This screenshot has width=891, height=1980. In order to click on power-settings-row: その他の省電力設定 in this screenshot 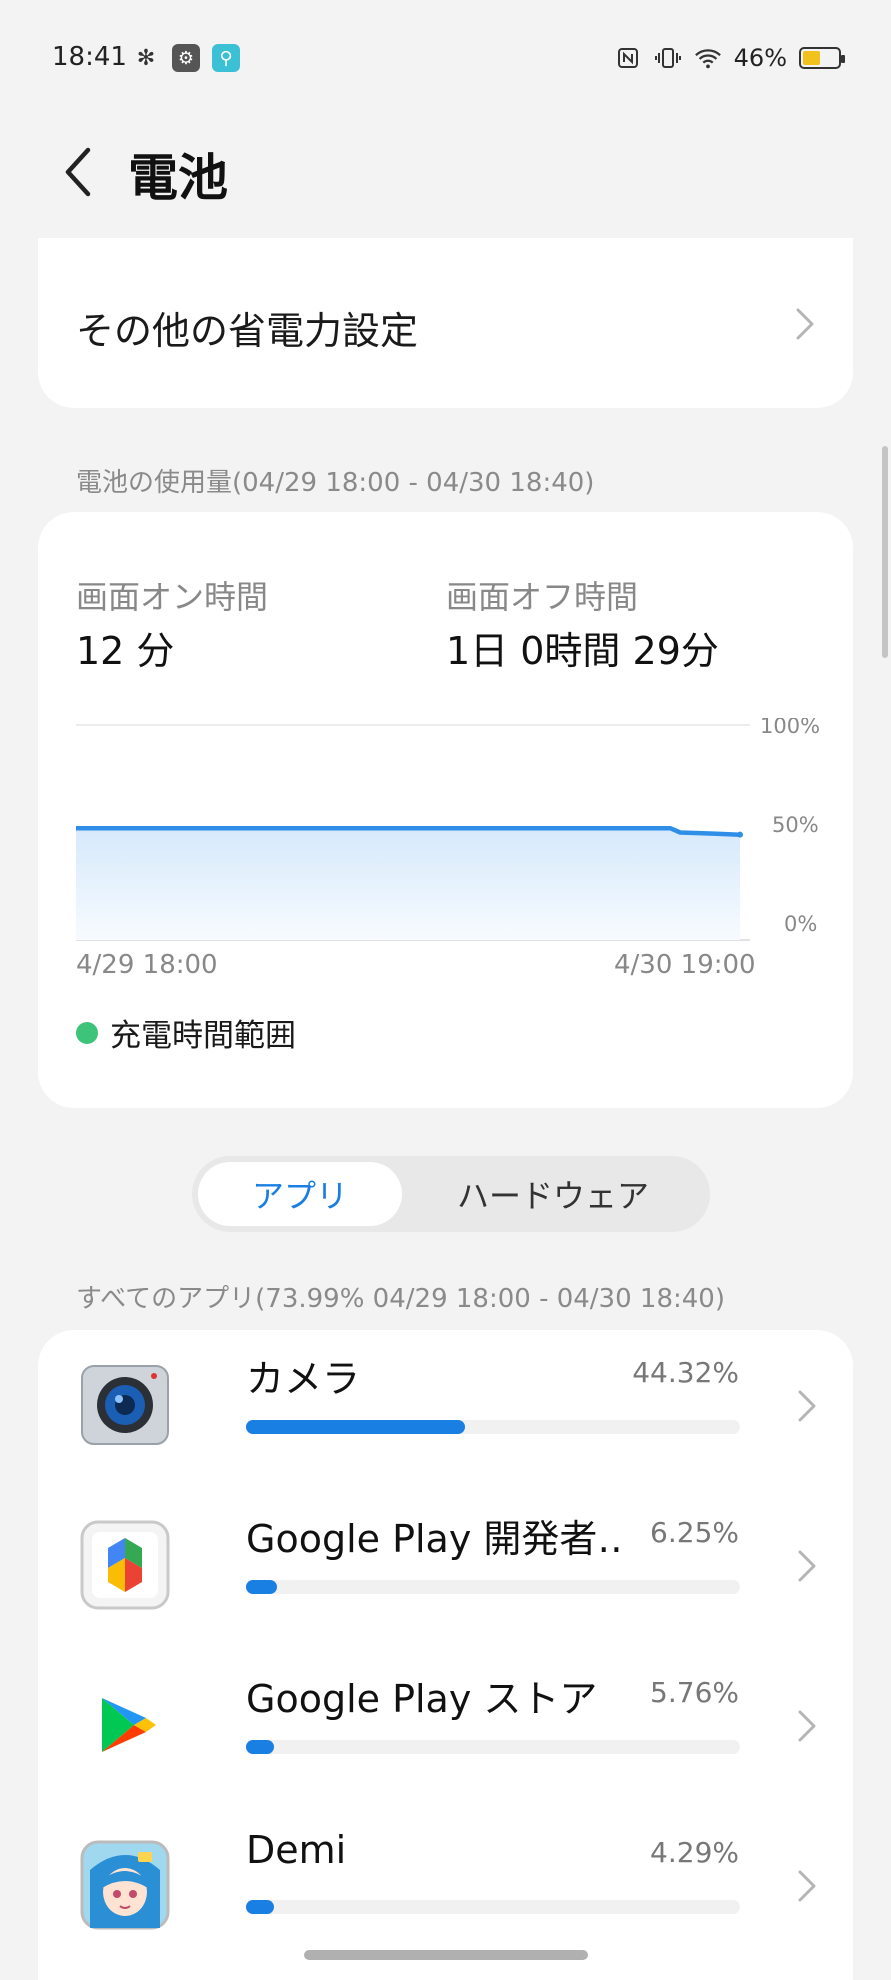, I will do `click(445, 323)`.